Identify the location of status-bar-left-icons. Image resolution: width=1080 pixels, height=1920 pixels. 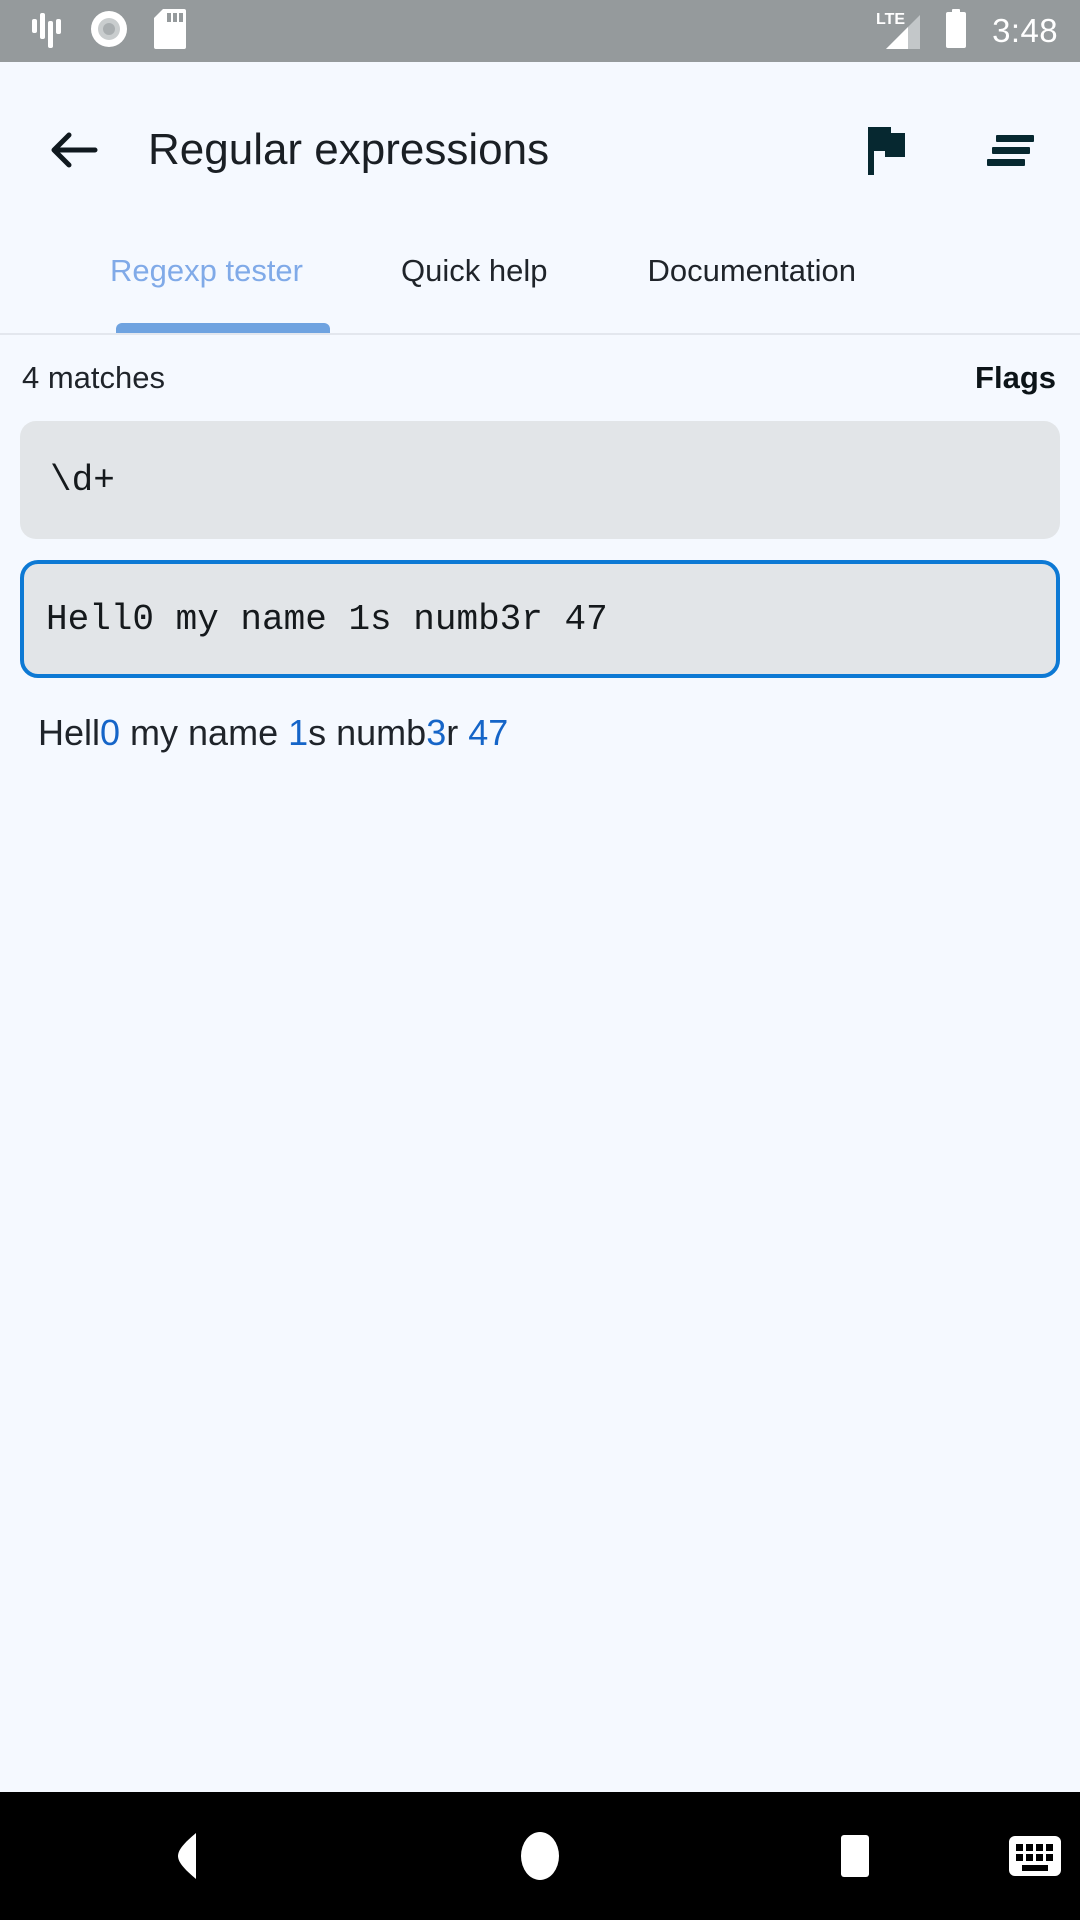
(108, 31).